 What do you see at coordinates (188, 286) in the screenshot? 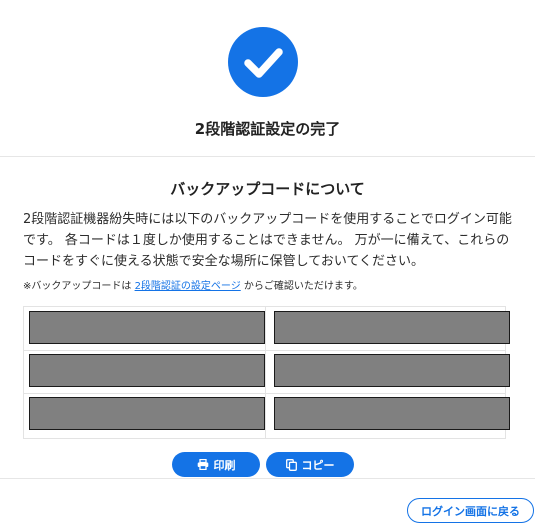
I see `settings-page-link: 2段階認証の設定ページ` at bounding box center [188, 286].